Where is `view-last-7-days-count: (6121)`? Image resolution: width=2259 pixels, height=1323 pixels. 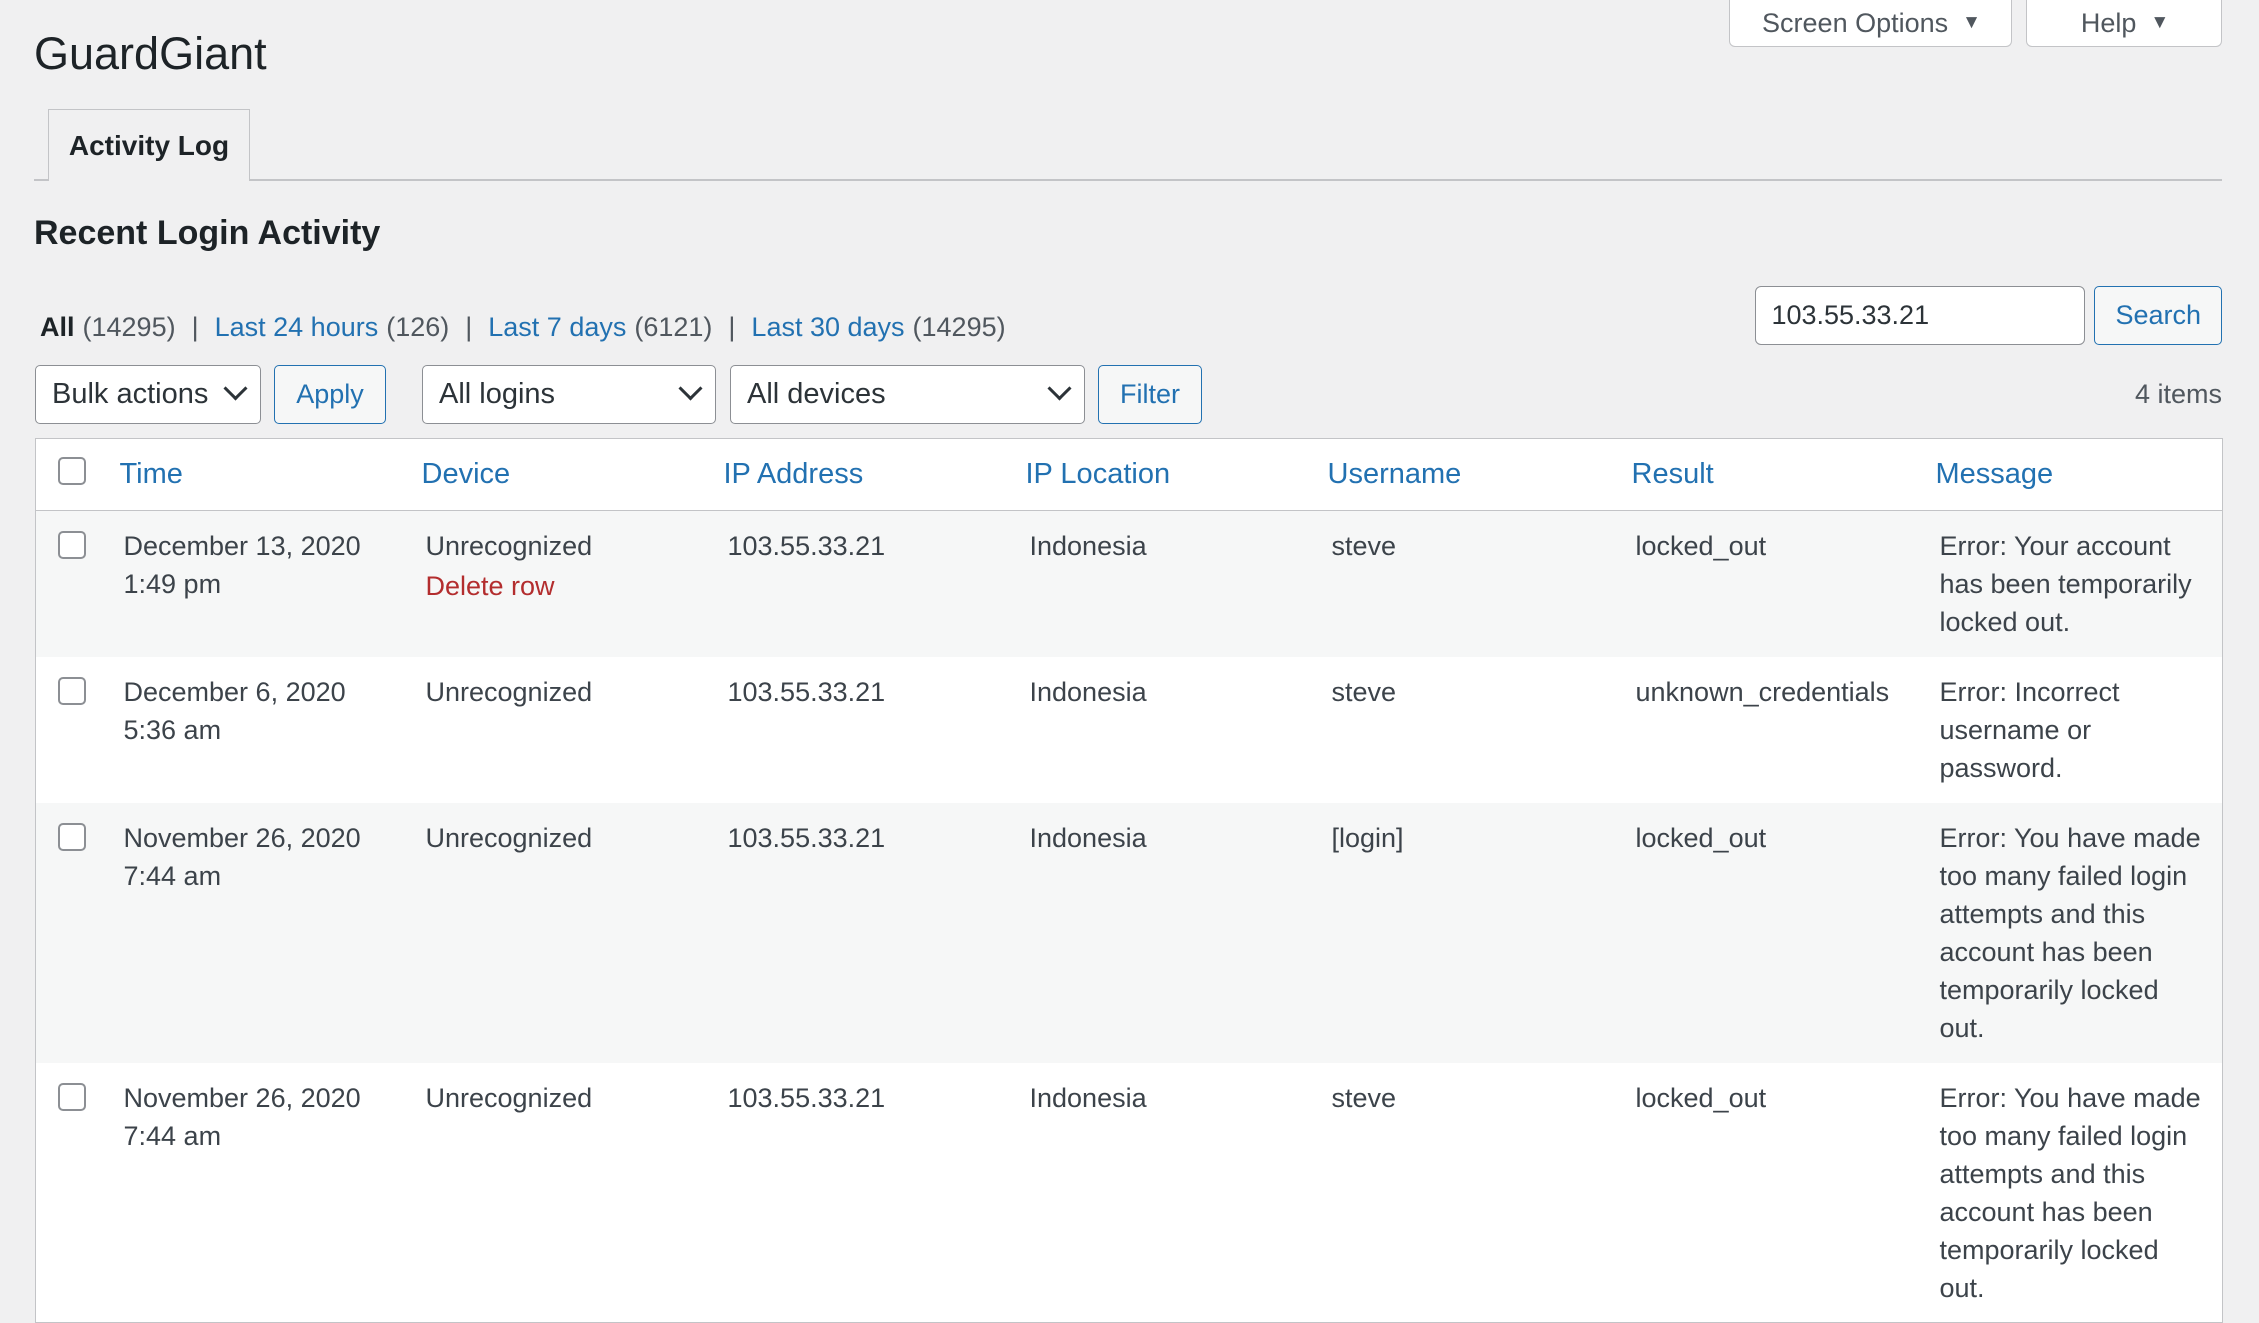 view-last-7-days-count: (6121) is located at coordinates (673, 327).